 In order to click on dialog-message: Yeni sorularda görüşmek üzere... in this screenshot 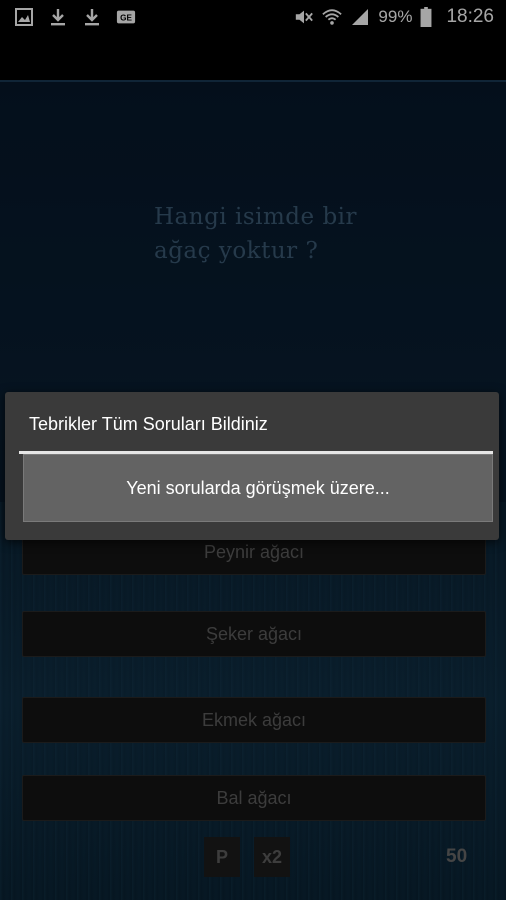, I will do `click(258, 488)`.